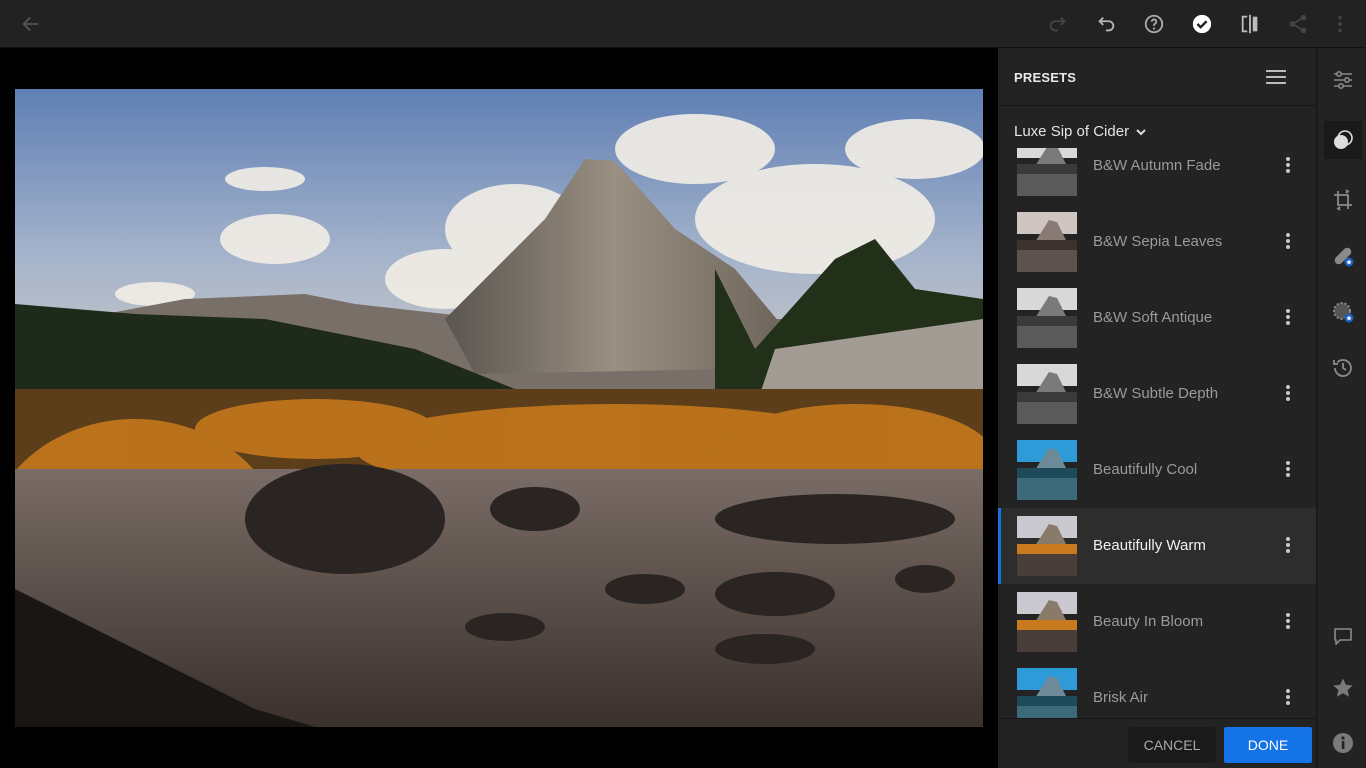 This screenshot has width=1366, height=768. I want to click on rail-crop-button, so click(1343, 200).